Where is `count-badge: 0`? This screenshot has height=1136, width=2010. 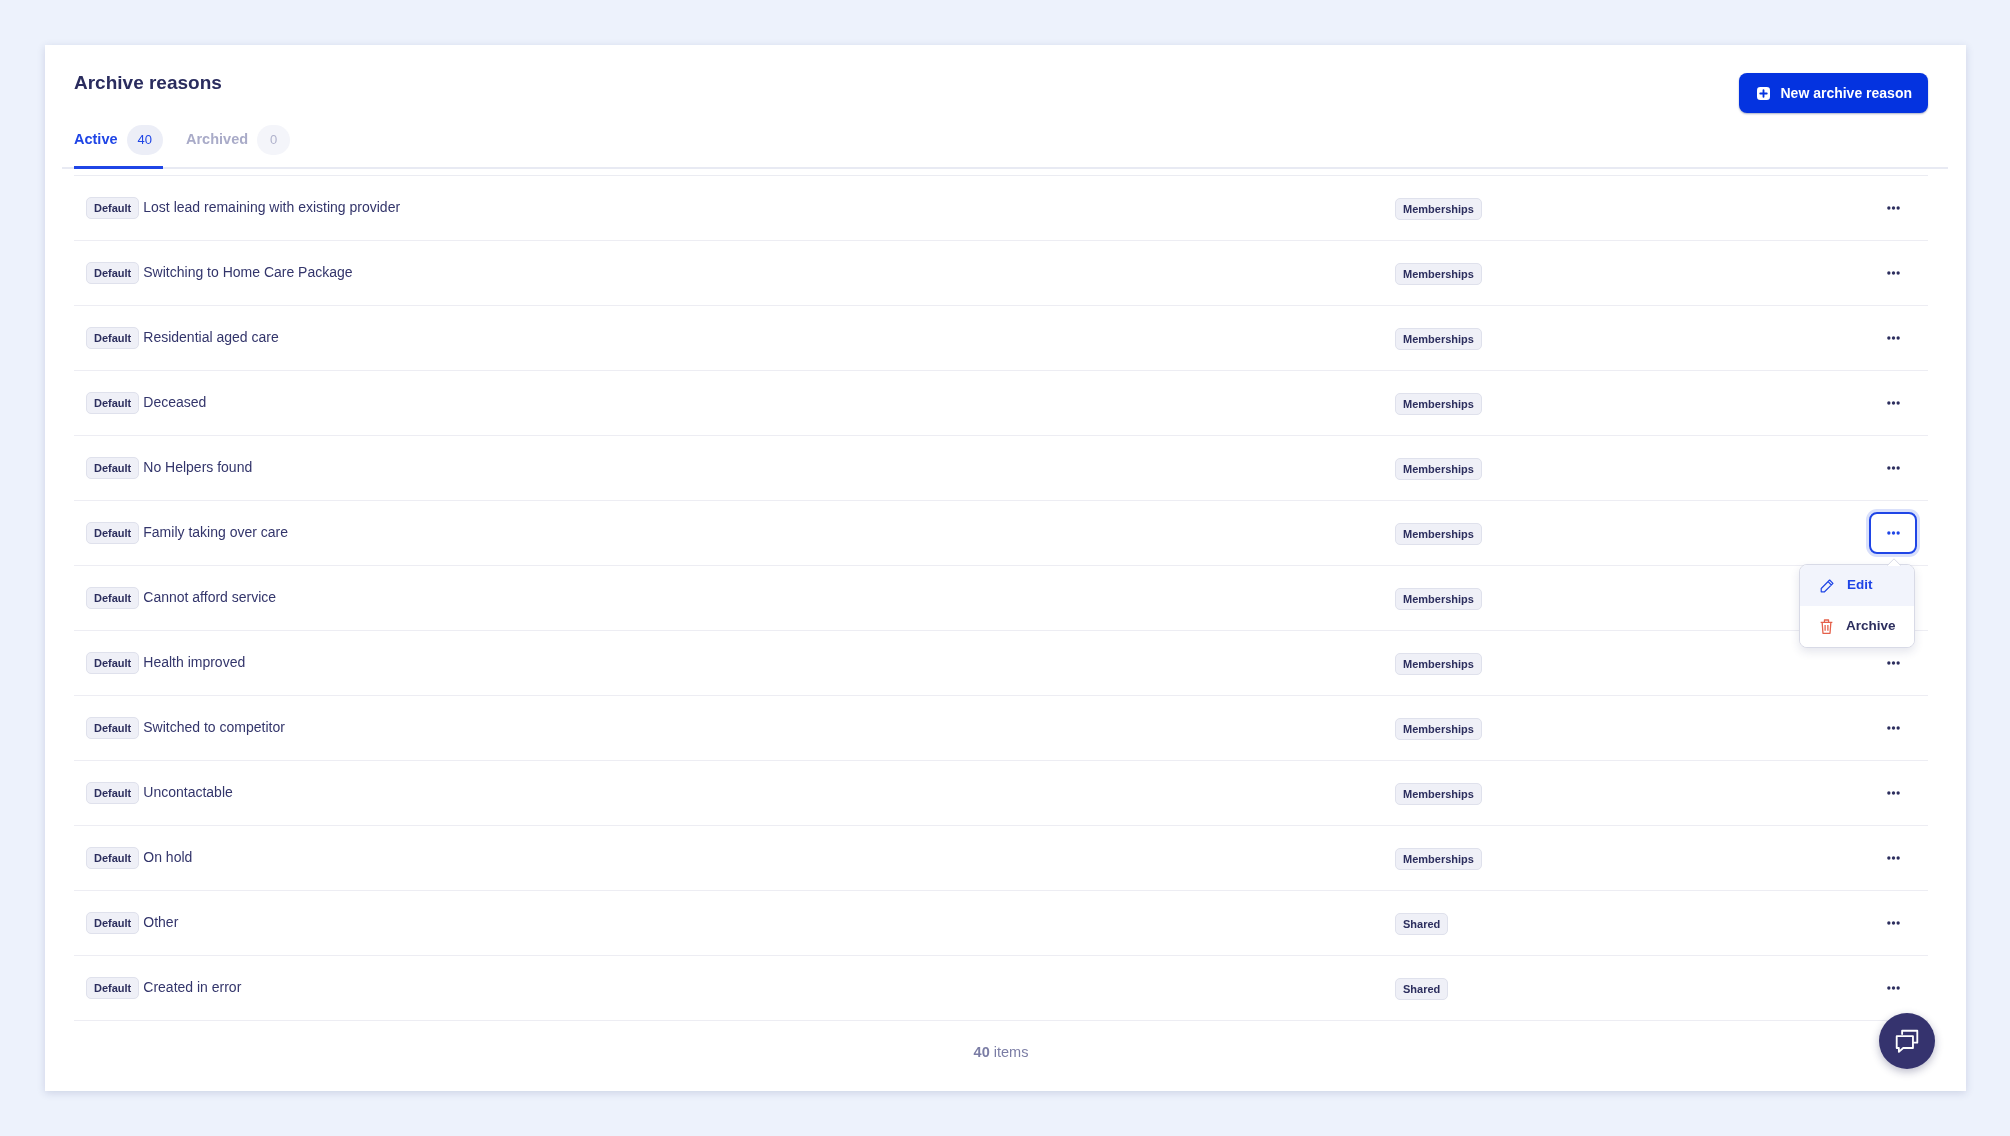
count-badge: 0 is located at coordinates (274, 140).